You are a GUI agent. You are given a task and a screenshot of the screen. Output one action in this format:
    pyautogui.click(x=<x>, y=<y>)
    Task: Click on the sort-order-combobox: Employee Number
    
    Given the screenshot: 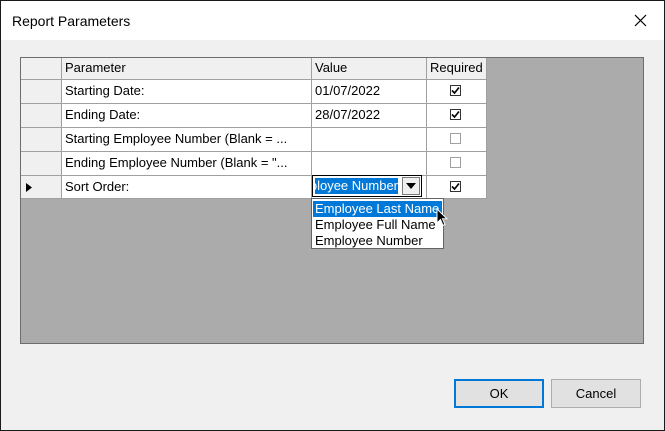 What is the action you would take?
    pyautogui.click(x=367, y=186)
    